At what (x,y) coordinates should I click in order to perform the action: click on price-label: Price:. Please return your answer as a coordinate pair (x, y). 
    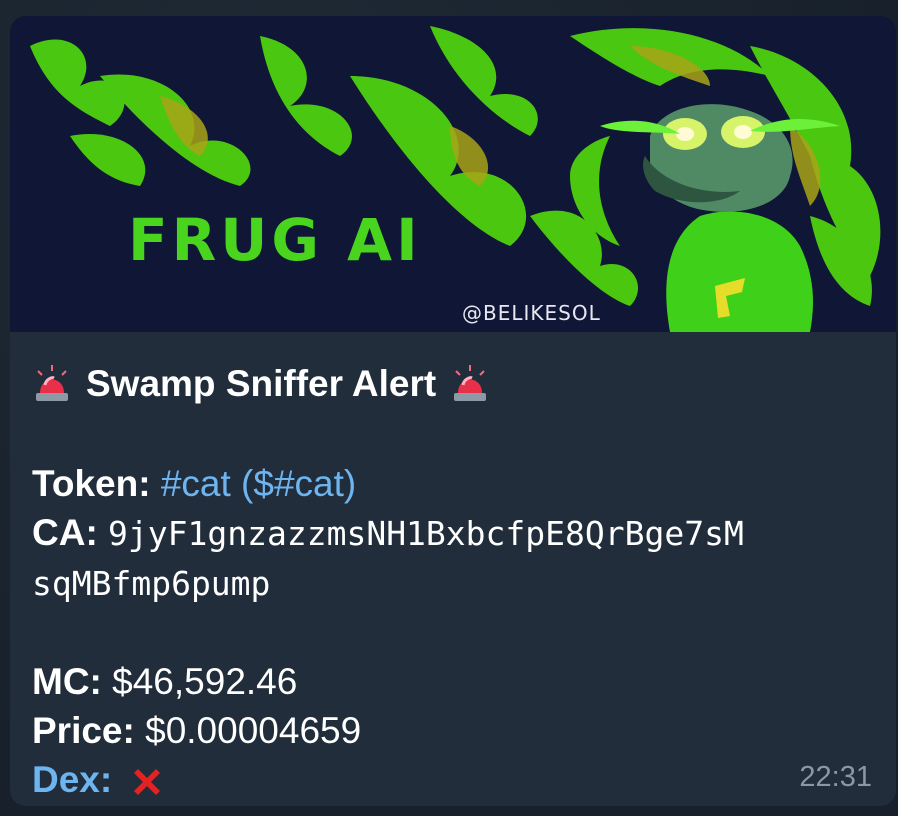
    Looking at the image, I should click on (89, 730).